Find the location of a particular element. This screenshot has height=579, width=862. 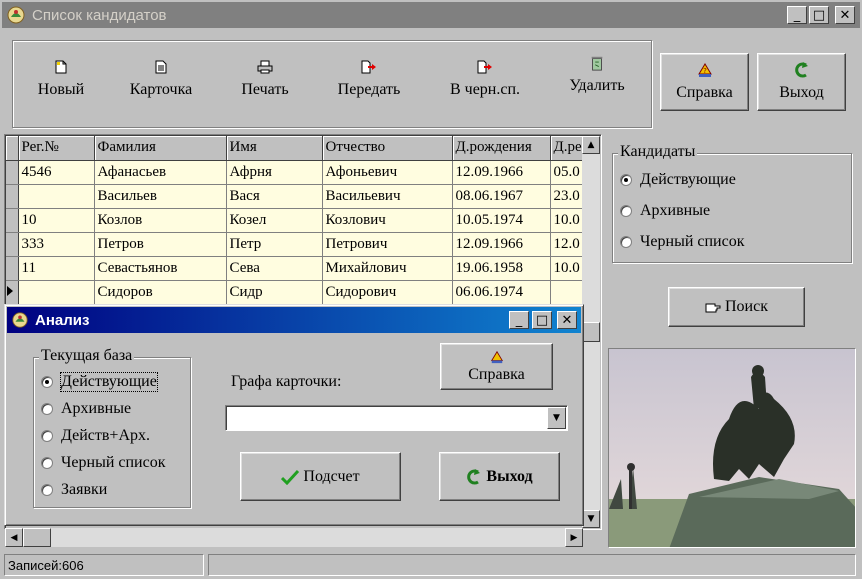

table-cell: Козлов is located at coordinates (160, 220).